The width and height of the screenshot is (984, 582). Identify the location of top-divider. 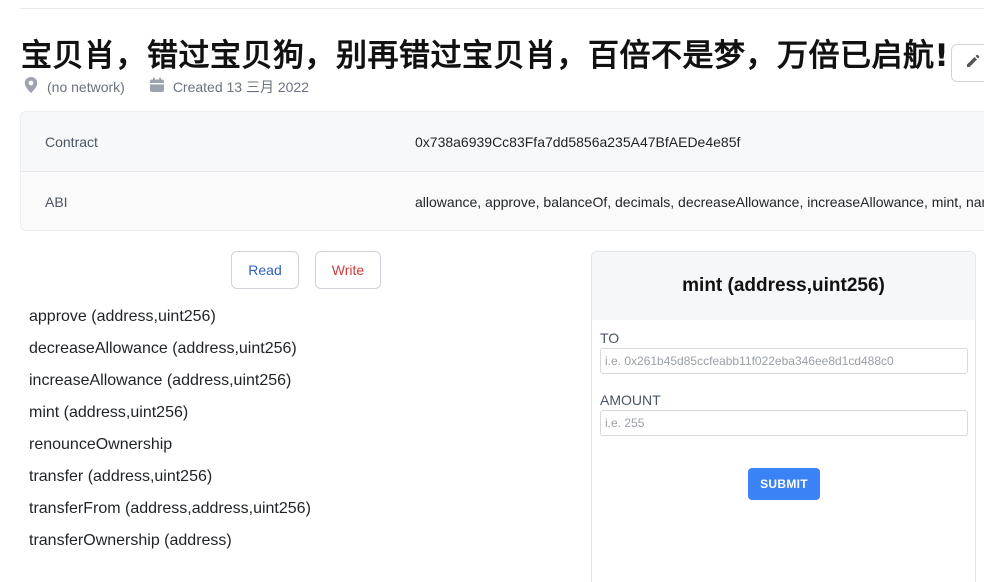
(502, 8).